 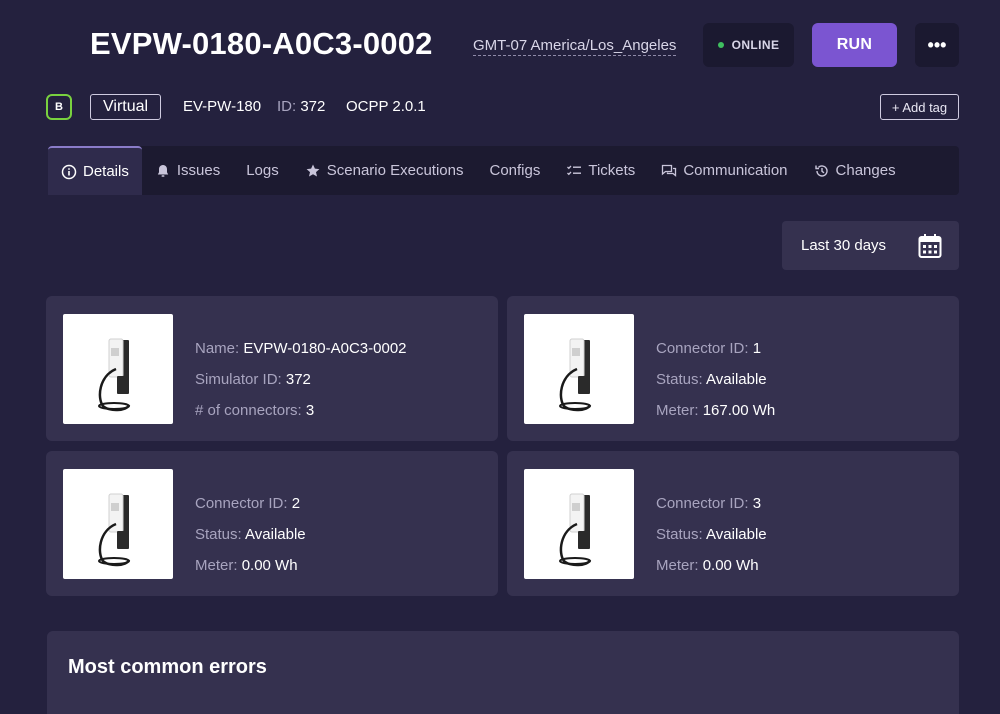 I want to click on tab-details: Details, so click(x=95, y=170).